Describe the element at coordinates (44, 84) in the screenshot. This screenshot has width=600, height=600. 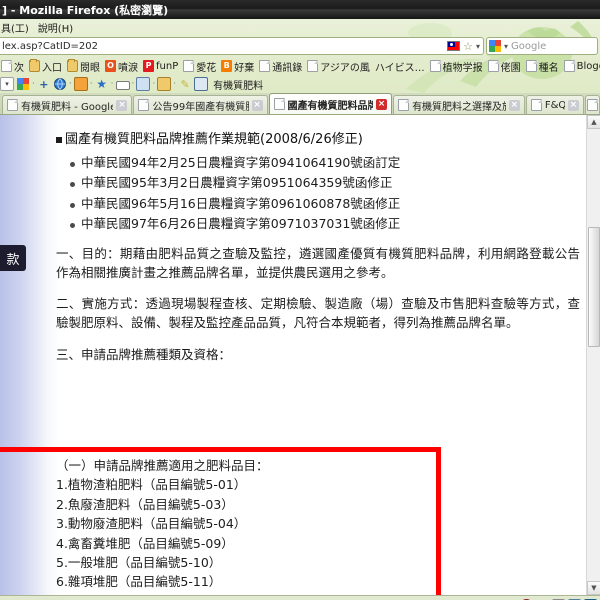
I see `plus-icon: +` at that location.